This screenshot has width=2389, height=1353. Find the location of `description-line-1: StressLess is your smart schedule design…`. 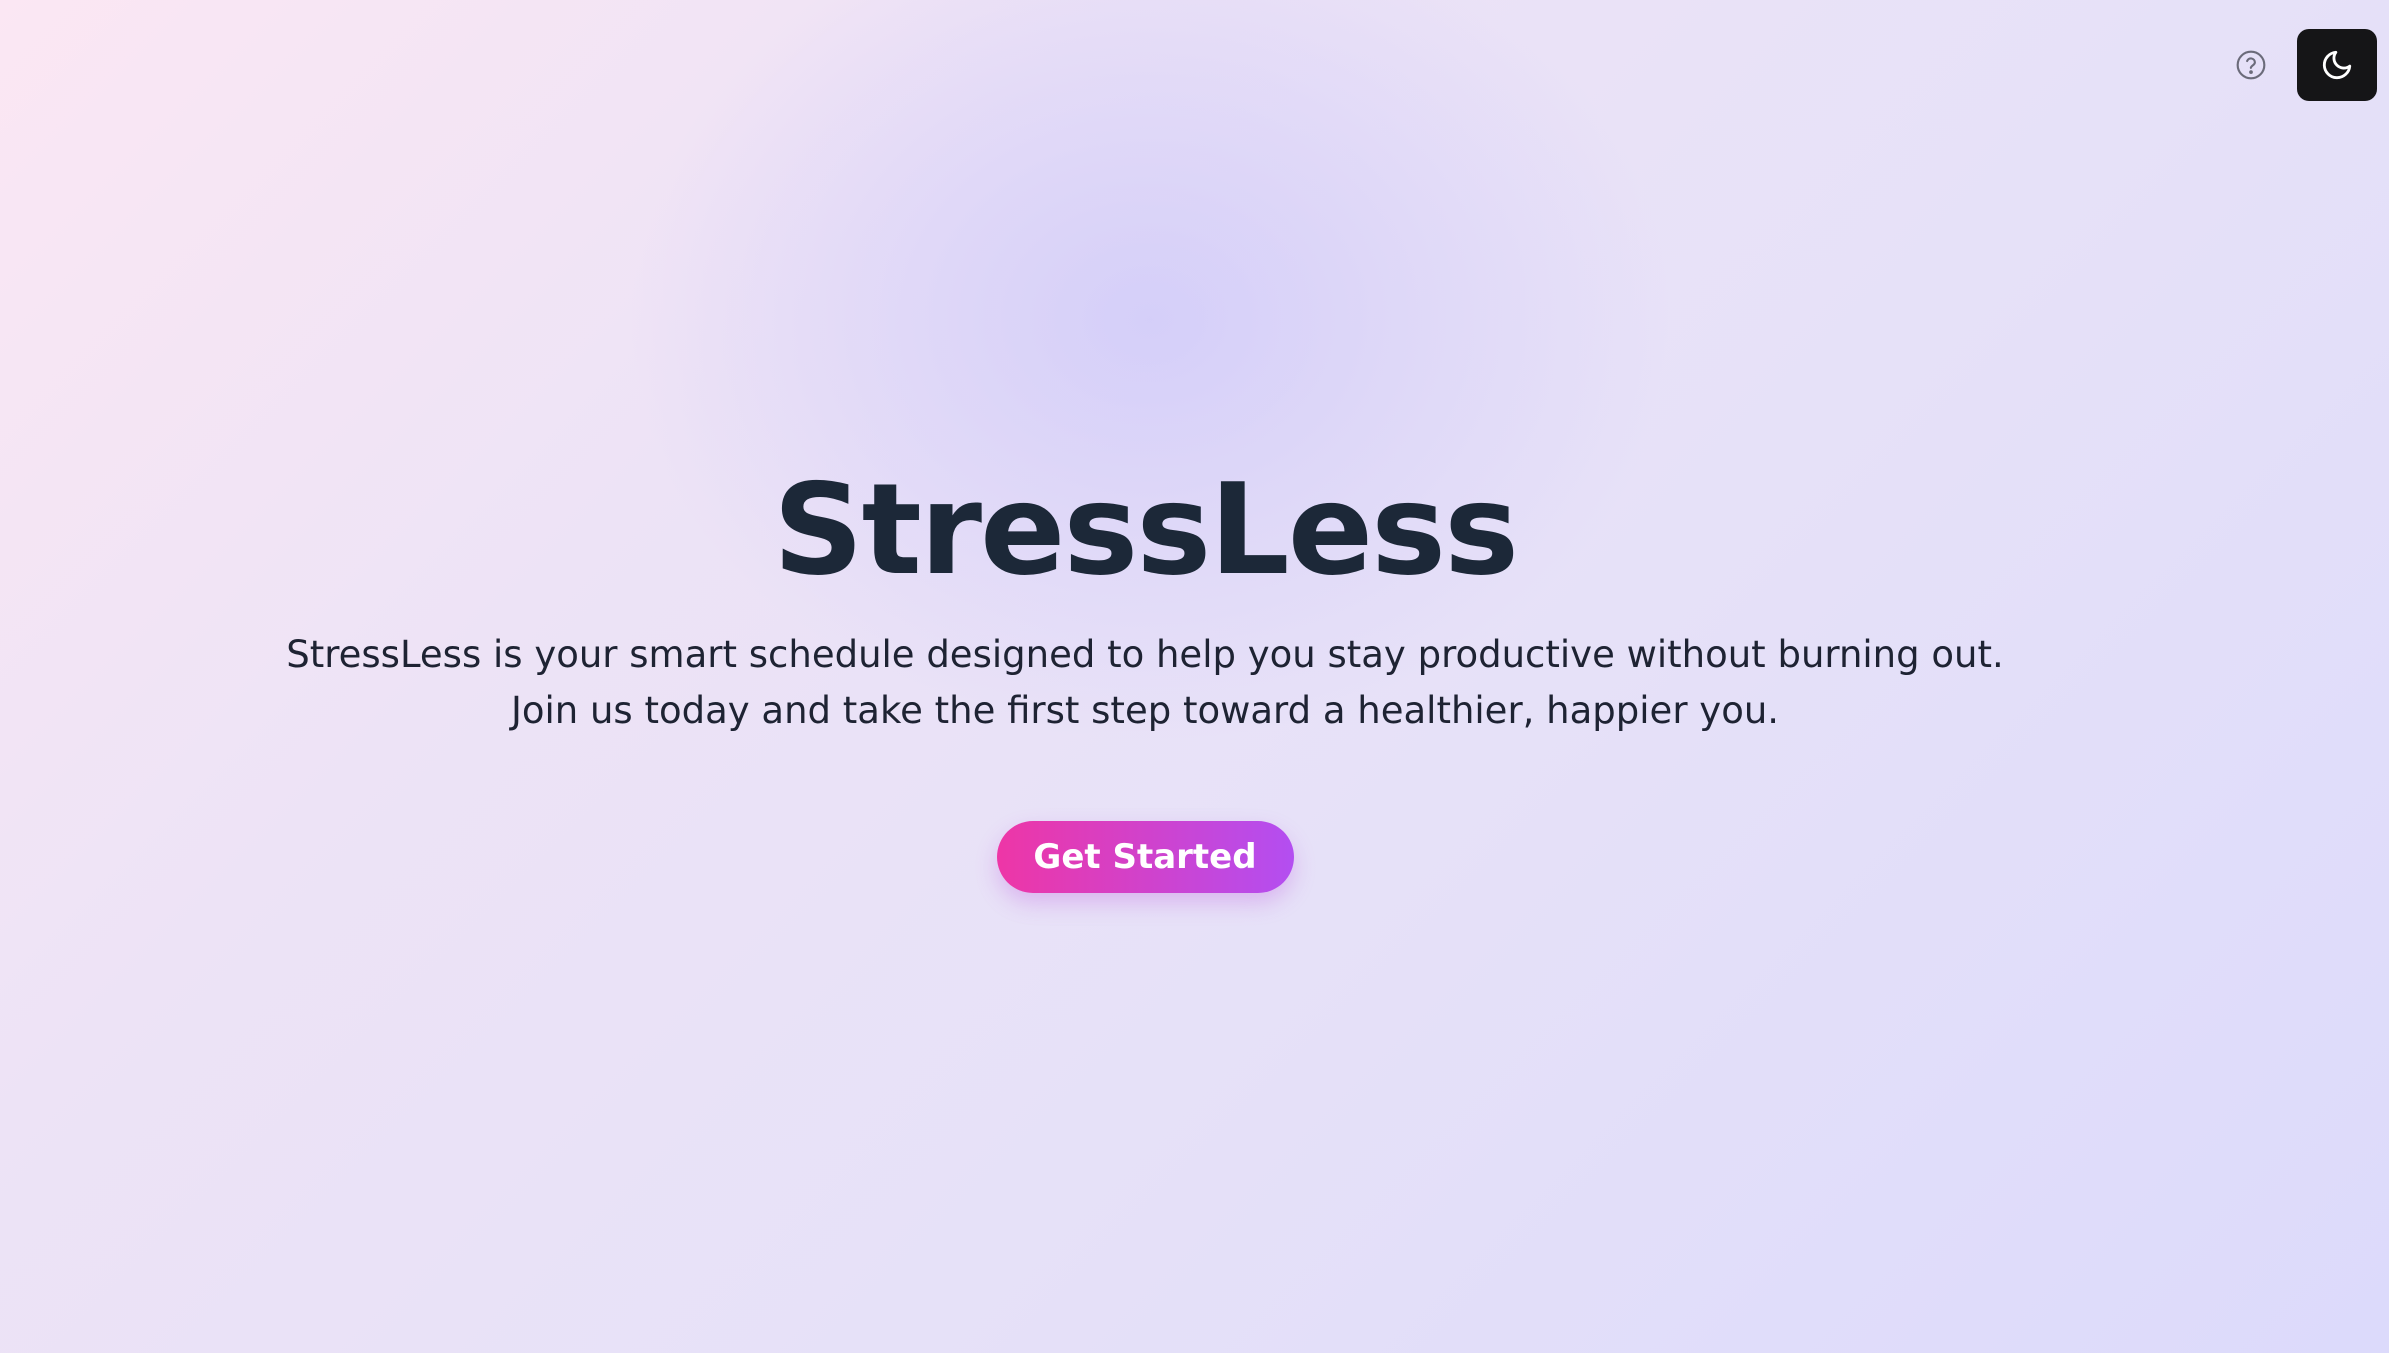

description-line-1: StressLess is your smart schedule design… is located at coordinates (1145, 654).